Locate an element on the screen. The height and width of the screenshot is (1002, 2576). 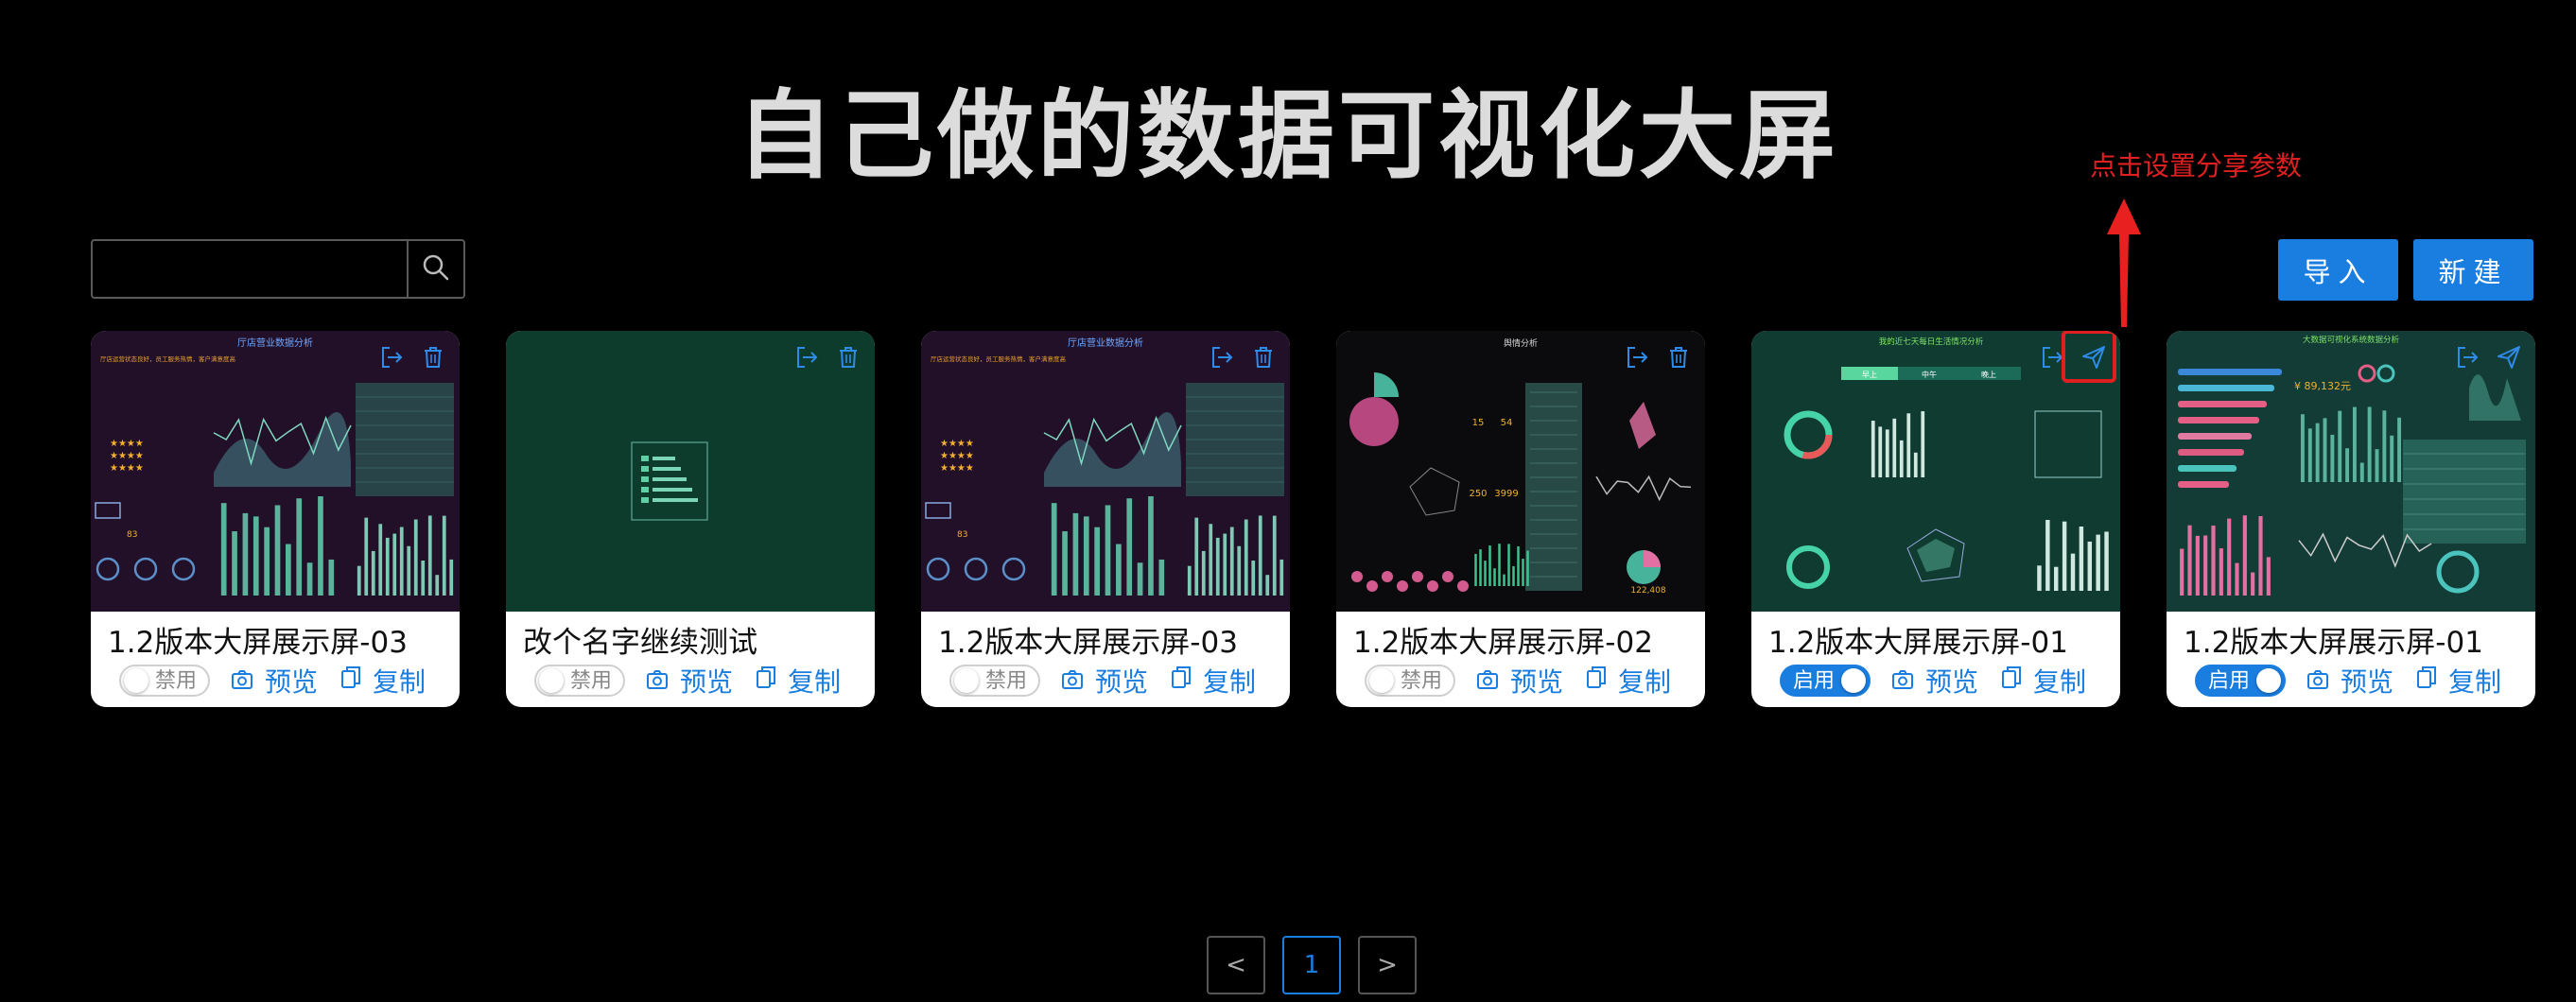
card-title: 1.2版本大屏展示屏-03 is located at coordinates (258, 643).